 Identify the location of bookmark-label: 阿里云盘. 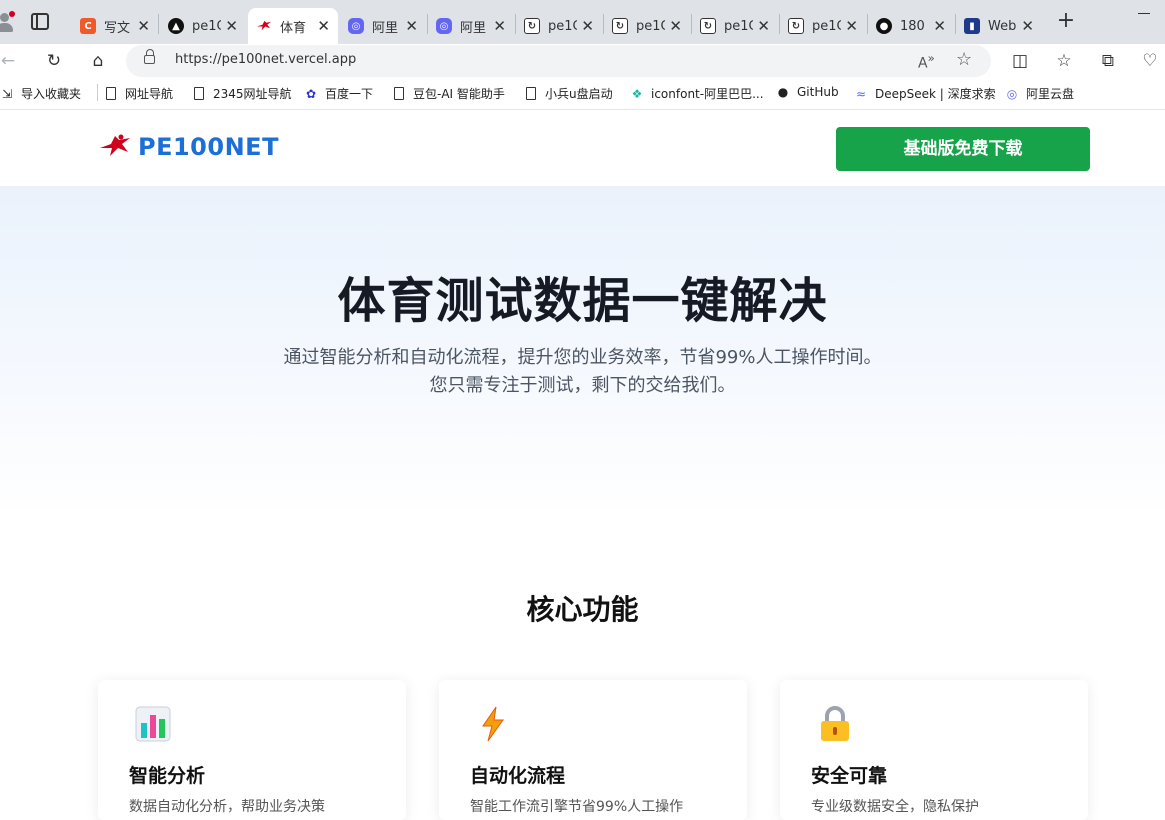
(1050, 94).